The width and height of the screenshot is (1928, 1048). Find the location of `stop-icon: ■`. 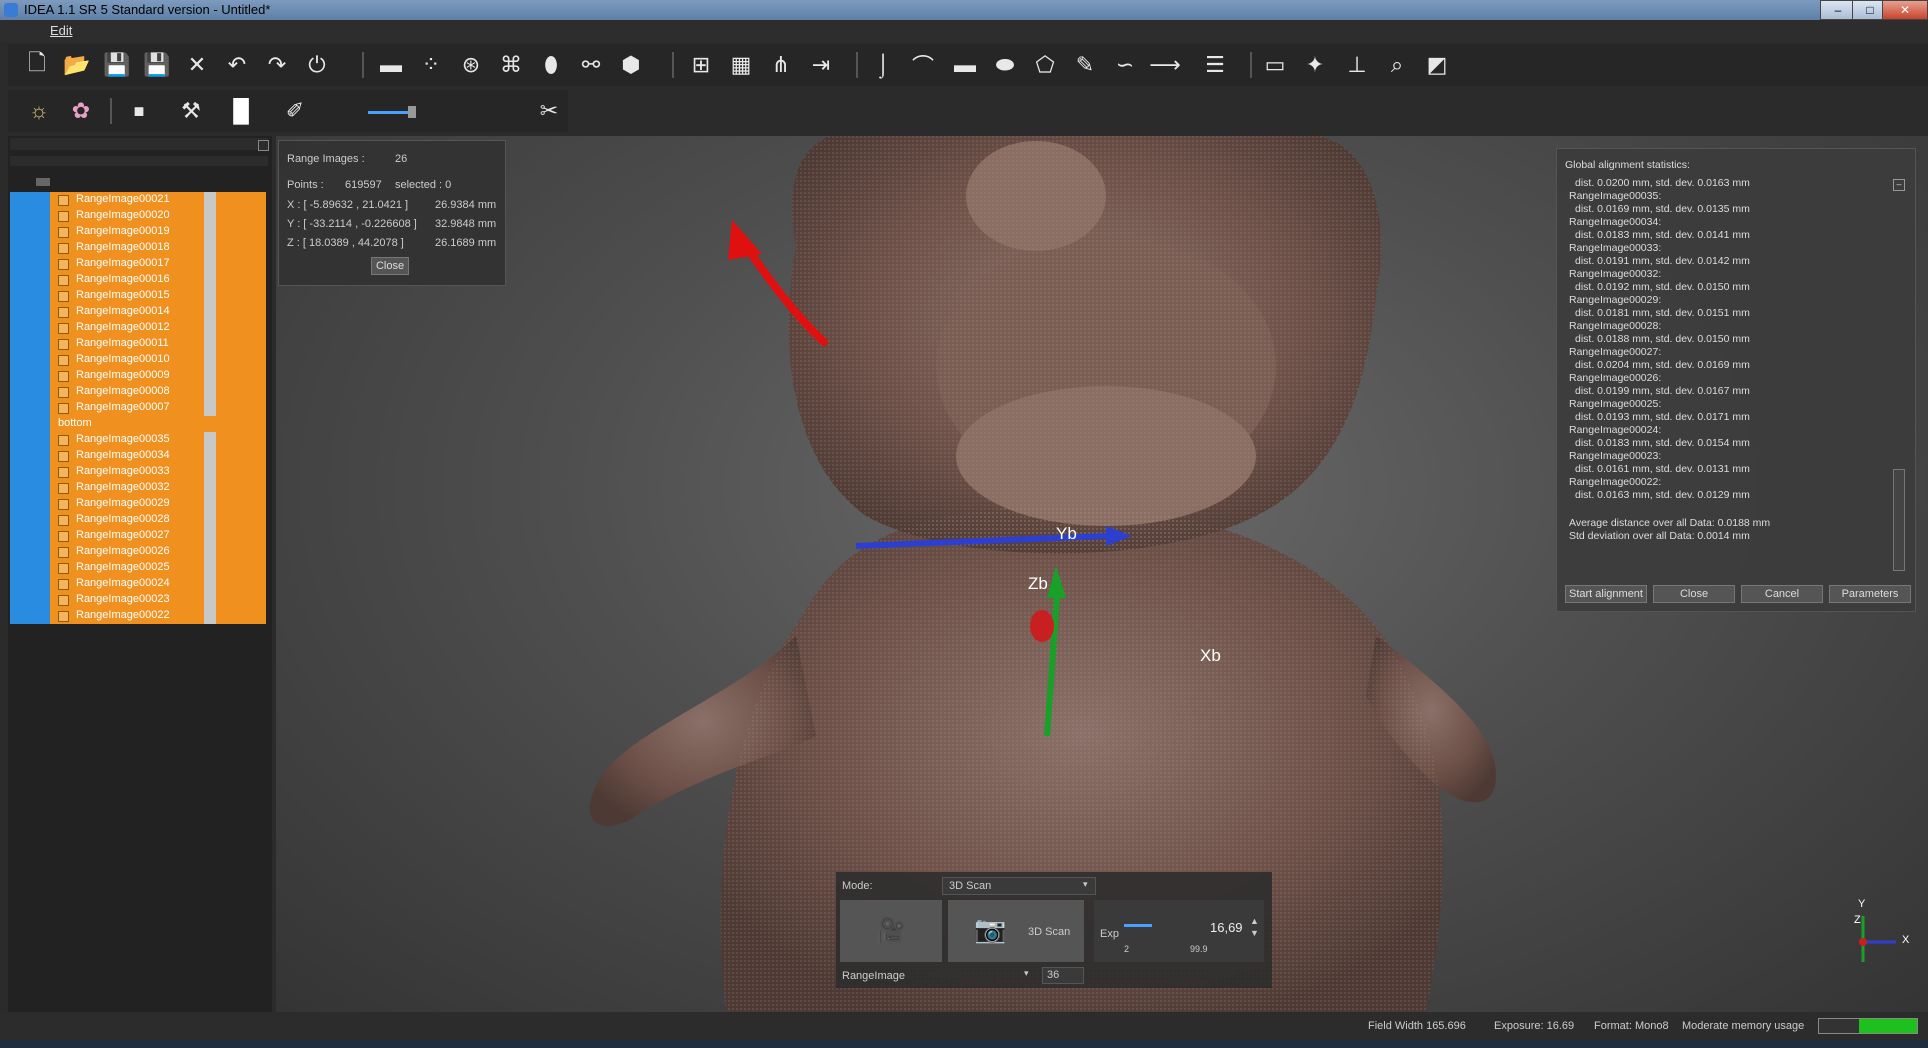

stop-icon: ■ is located at coordinates (139, 111).